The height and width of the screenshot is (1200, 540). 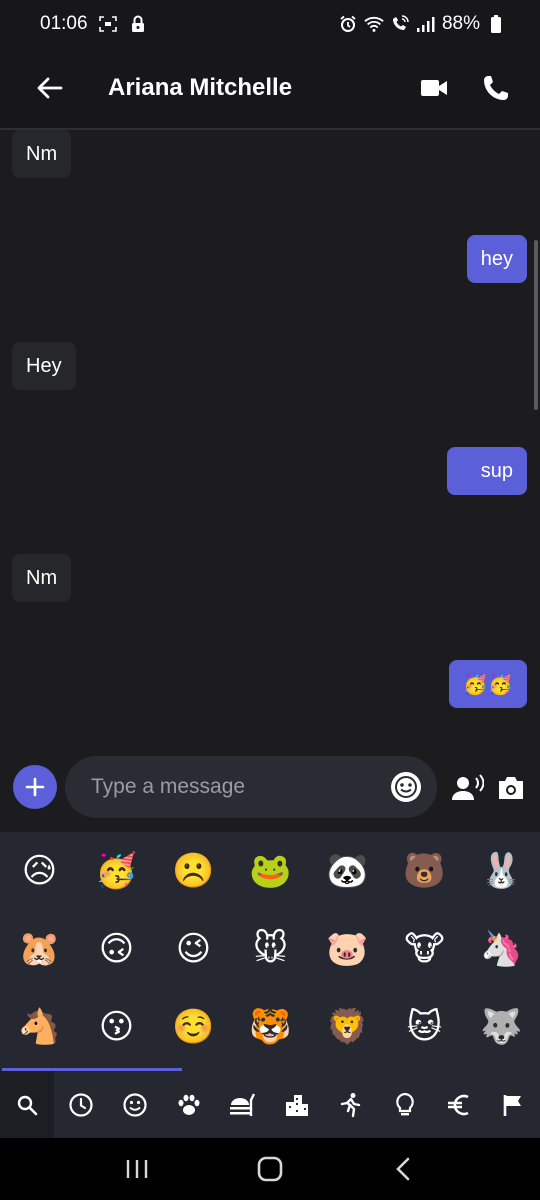 I want to click on plus-icon, so click(x=35, y=787).